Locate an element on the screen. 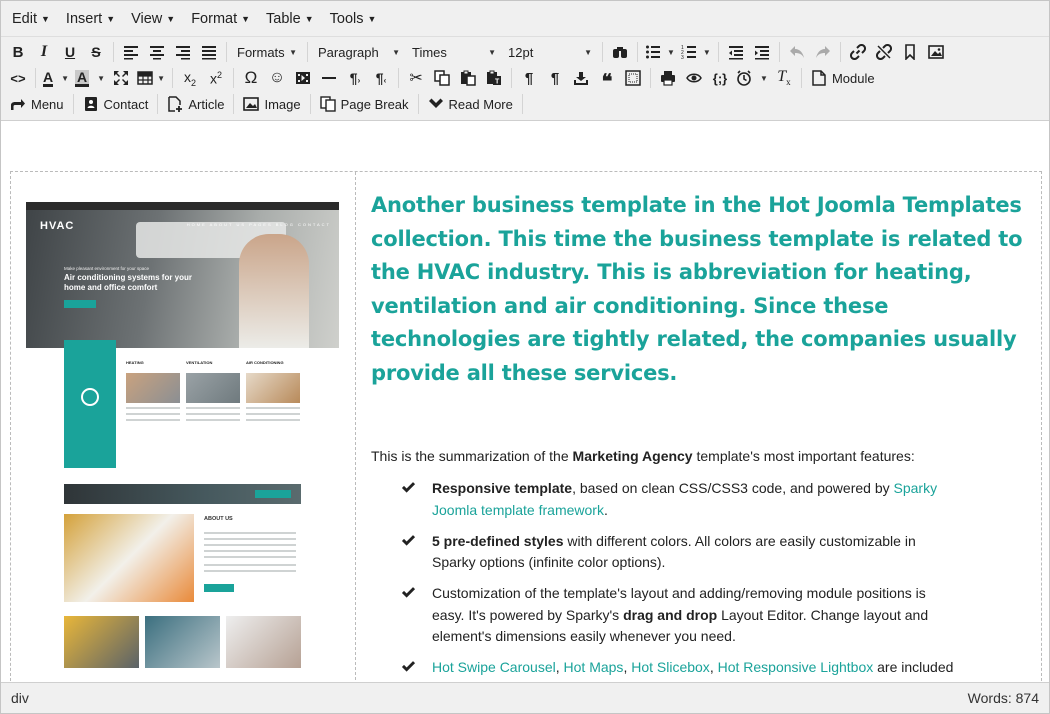  superscript-button: x2 is located at coordinates (216, 78).